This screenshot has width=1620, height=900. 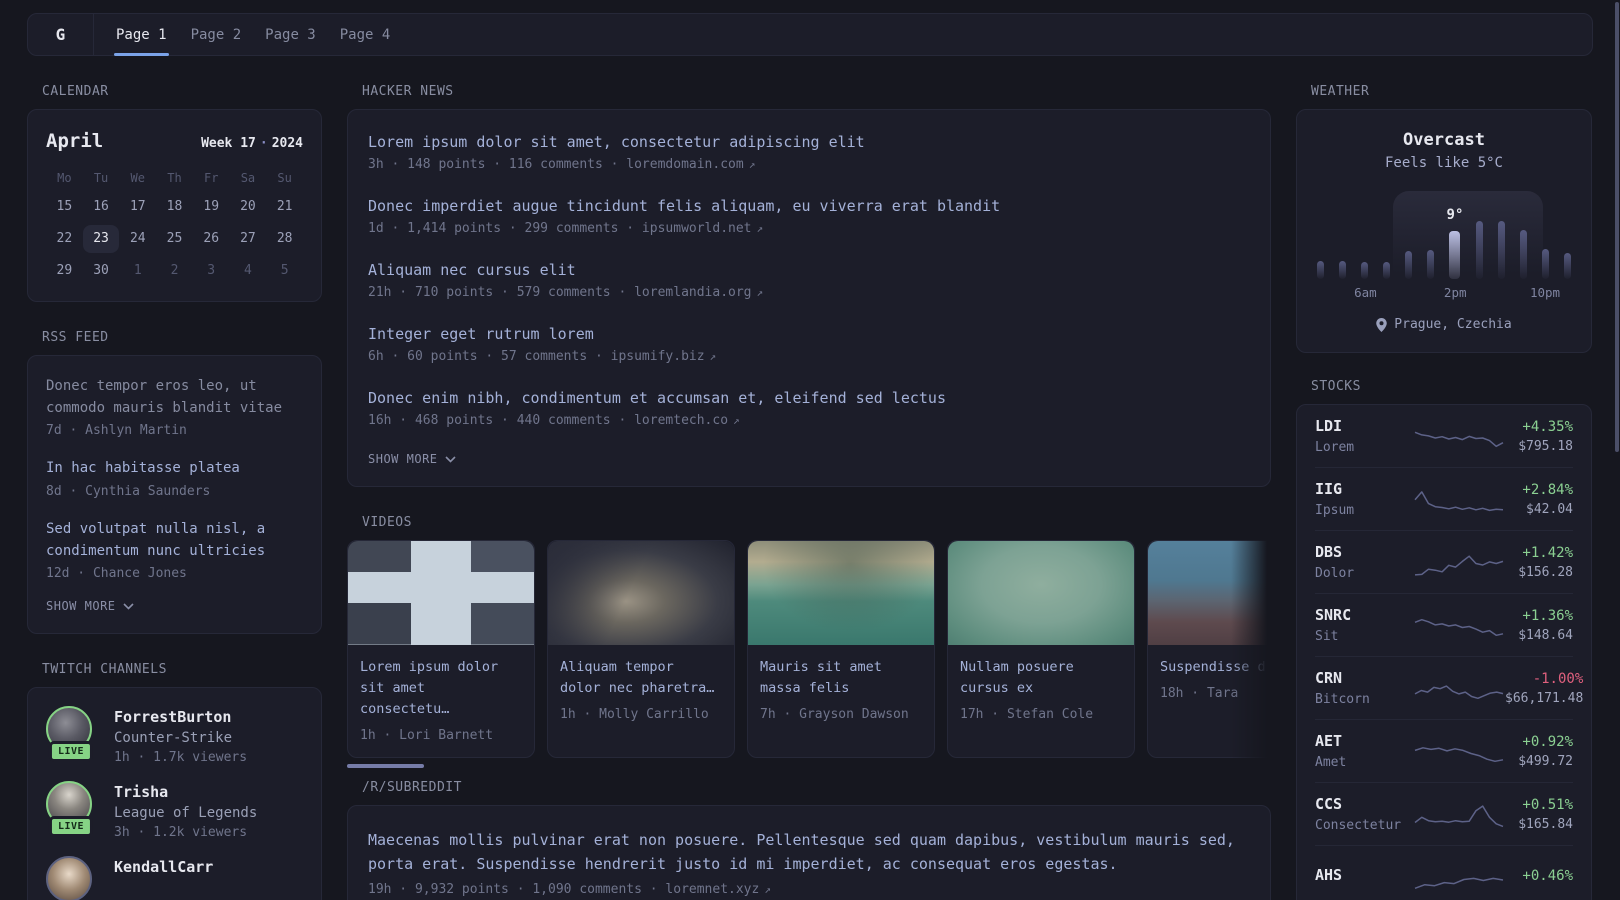 What do you see at coordinates (1358, 825) in the screenshot?
I see `stock-name: Consectetur` at bounding box center [1358, 825].